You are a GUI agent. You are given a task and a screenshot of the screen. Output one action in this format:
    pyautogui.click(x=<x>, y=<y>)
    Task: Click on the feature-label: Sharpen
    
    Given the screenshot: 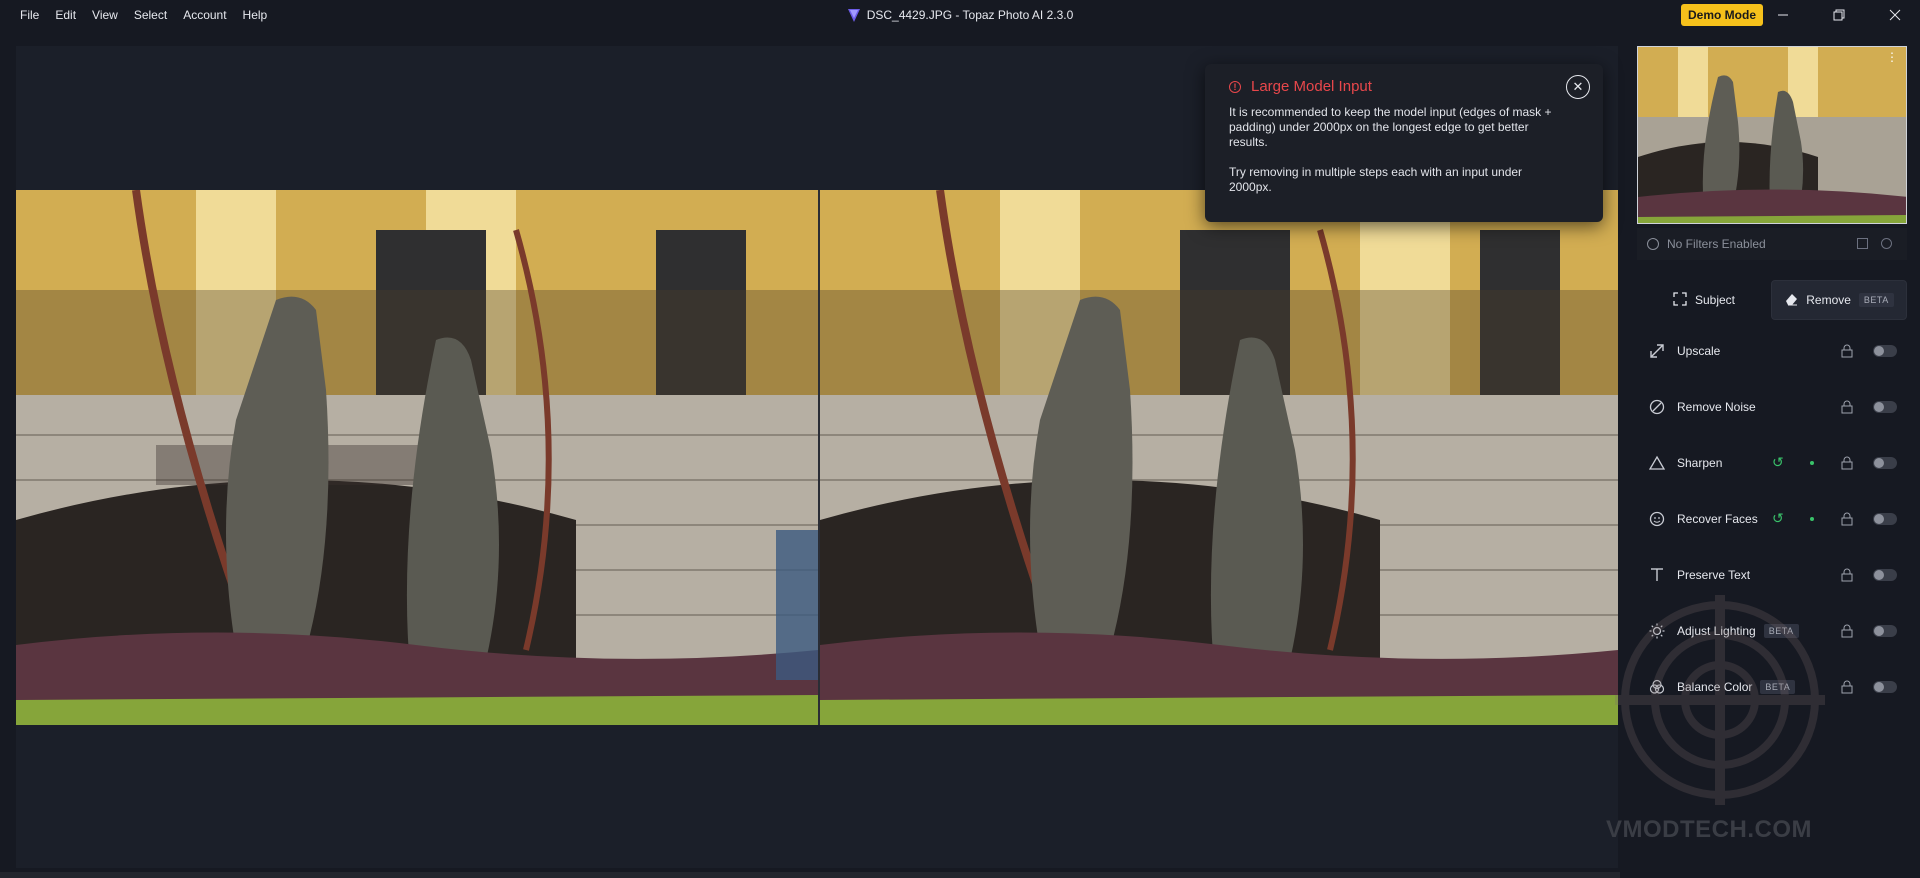 What is the action you would take?
    pyautogui.click(x=1700, y=463)
    